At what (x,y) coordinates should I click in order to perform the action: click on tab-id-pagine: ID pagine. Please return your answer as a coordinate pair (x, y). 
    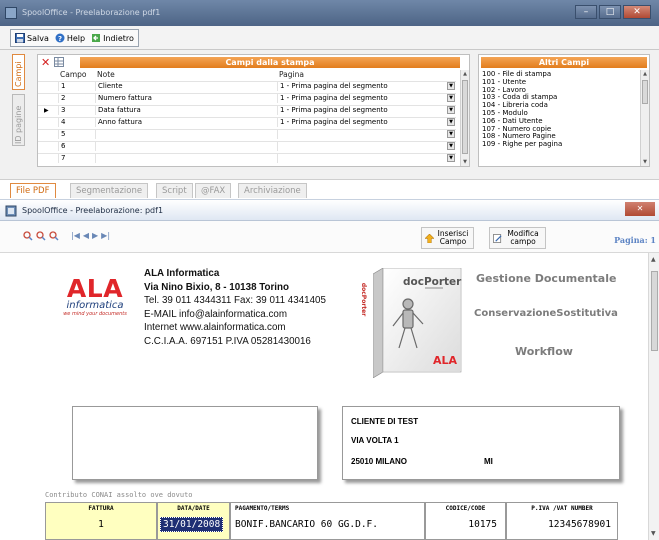
    Looking at the image, I should click on (18, 120).